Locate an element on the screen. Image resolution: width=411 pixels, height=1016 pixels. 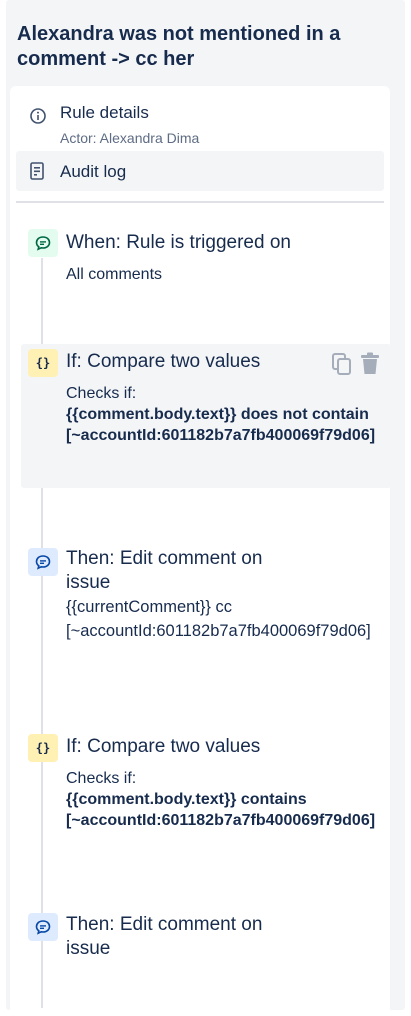
document-icon is located at coordinates (37, 173).